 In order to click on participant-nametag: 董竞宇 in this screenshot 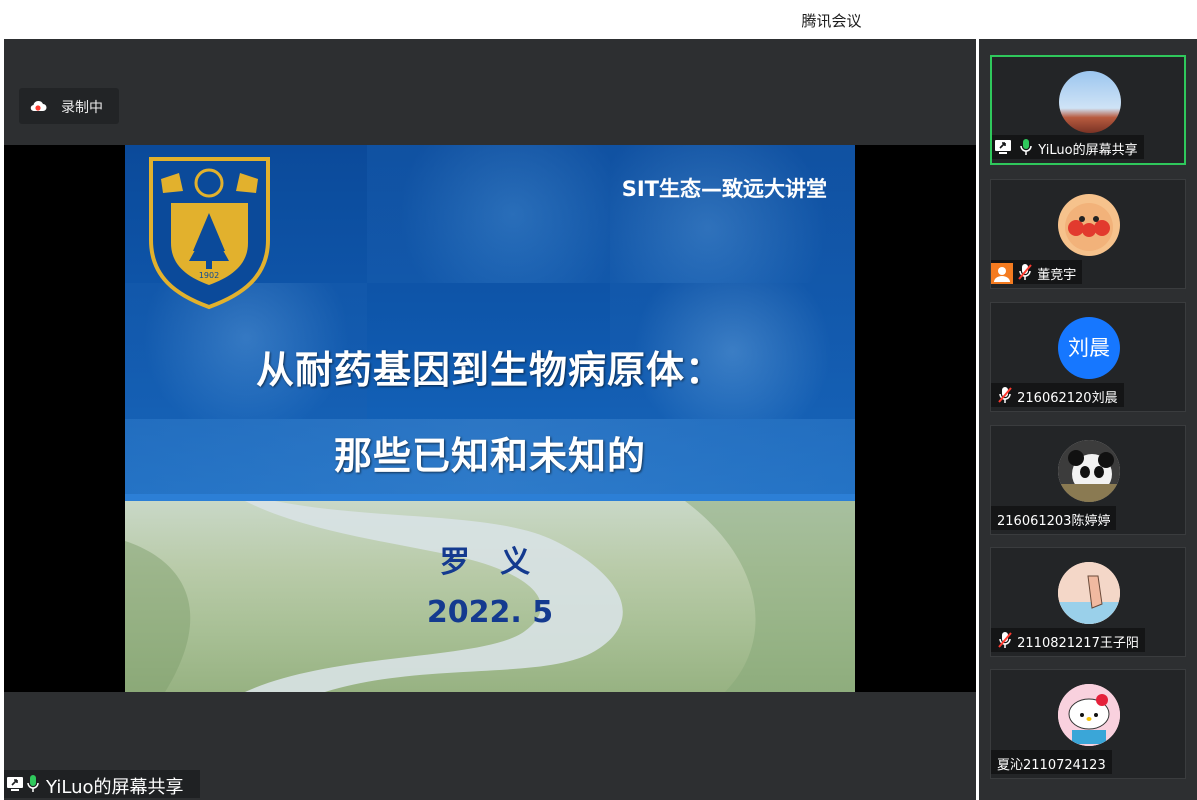, I will do `click(1037, 272)`.